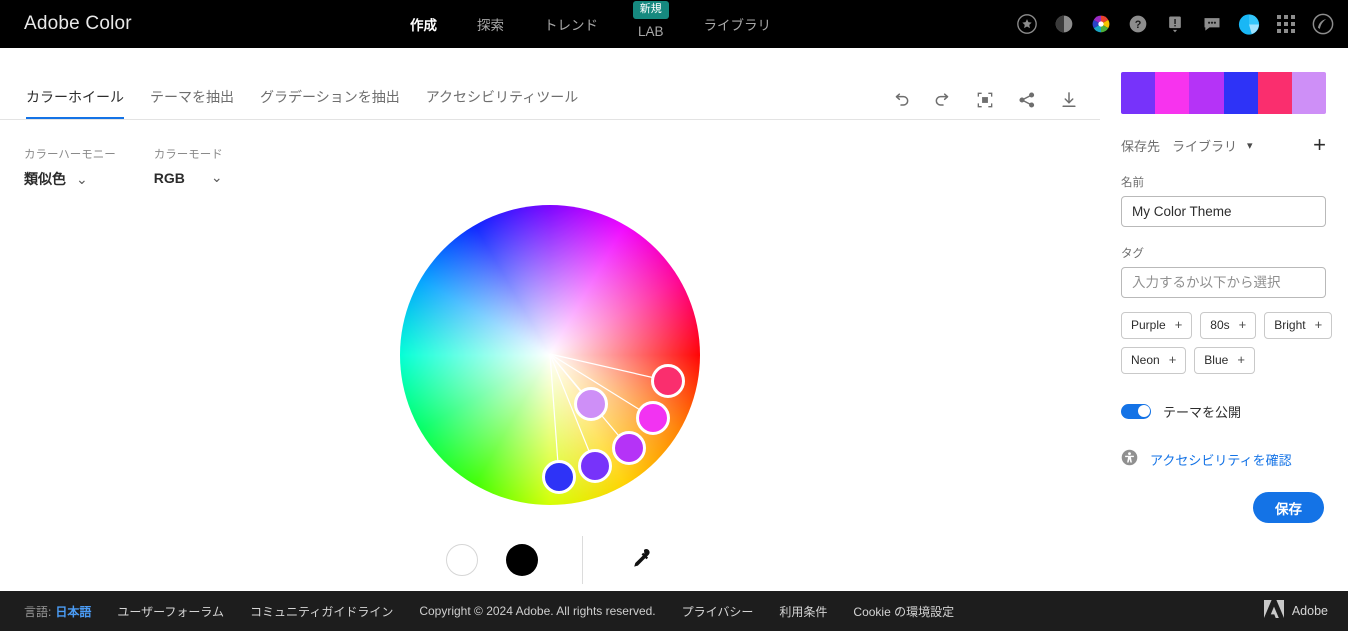 The width and height of the screenshot is (1348, 631). Describe the element at coordinates (1204, 145) in the screenshot. I see `save-to-value: ライブラリ` at that location.